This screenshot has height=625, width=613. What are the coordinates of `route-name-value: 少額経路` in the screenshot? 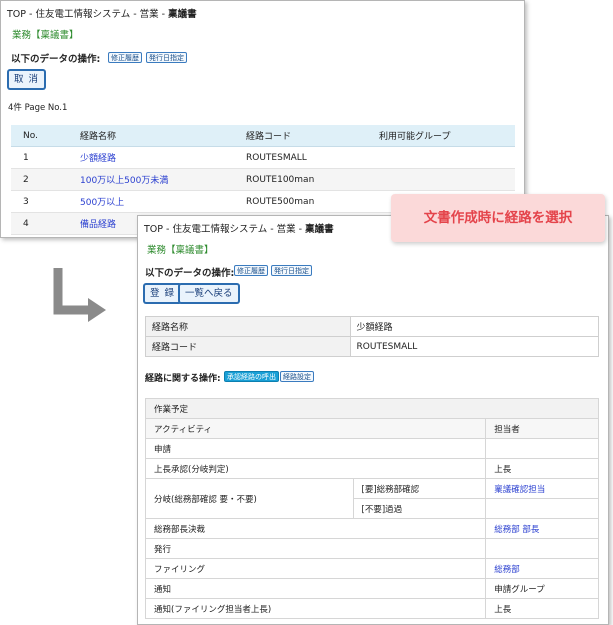 It's located at (474, 326).